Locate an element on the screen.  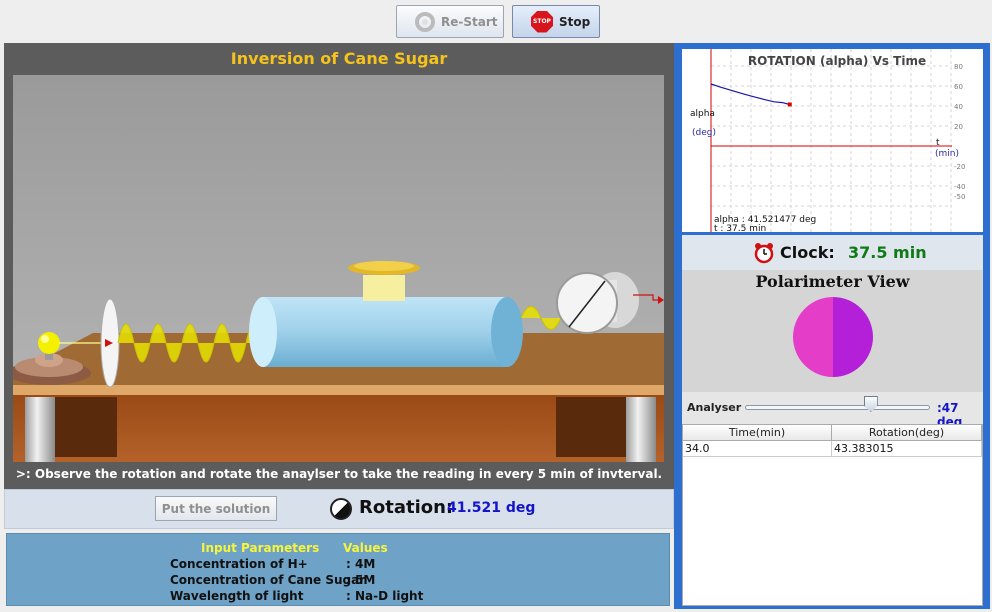
param-value: : 5M is located at coordinates (361, 580).